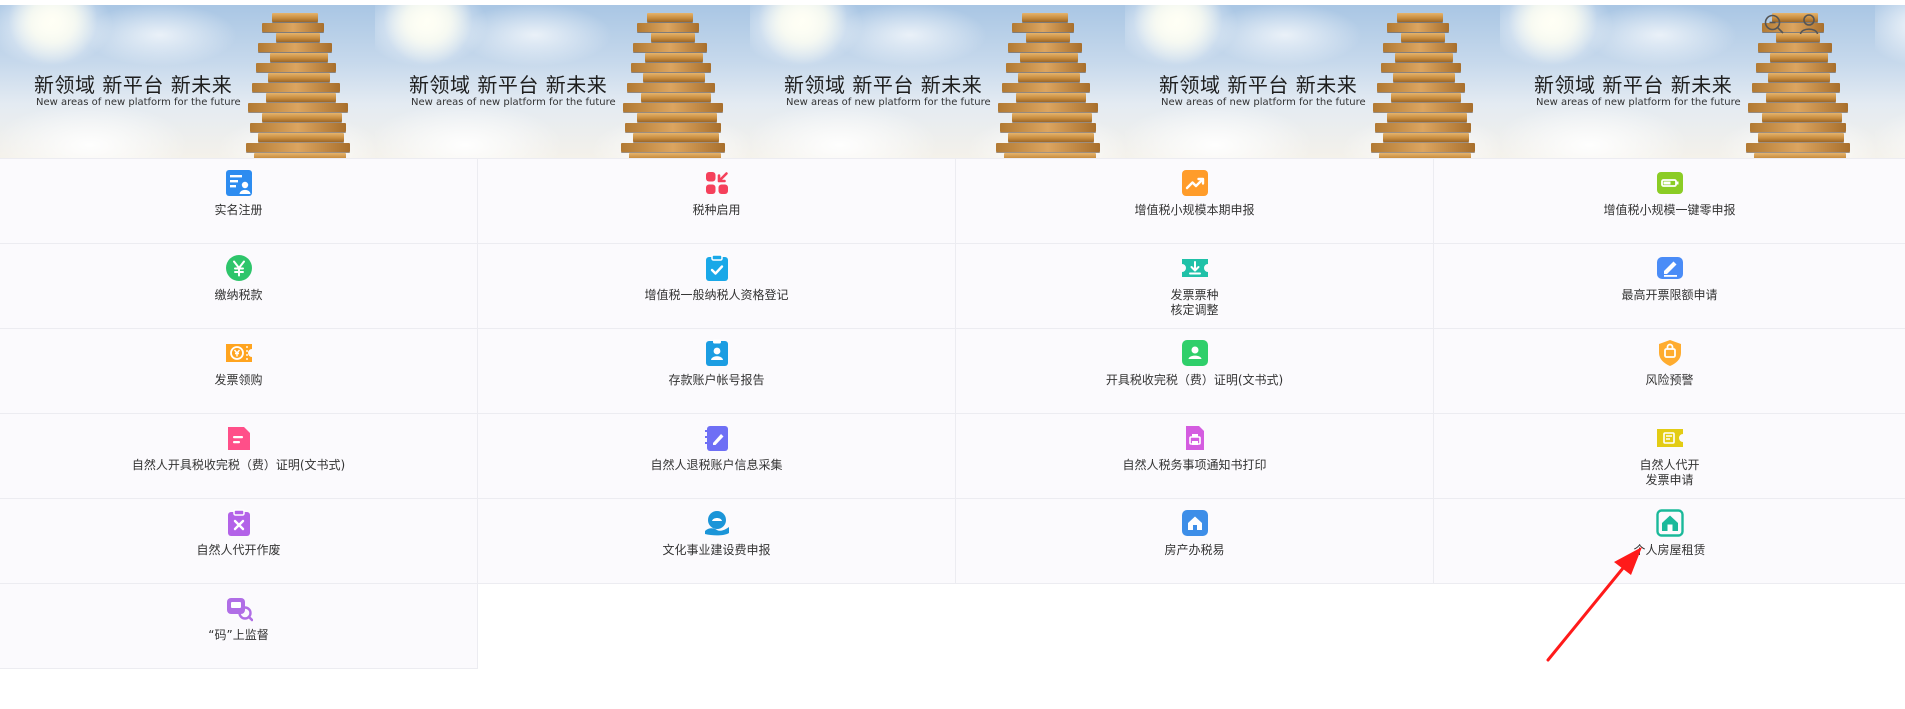 This screenshot has width=1905, height=709. What do you see at coordinates (717, 286) in the screenshot?
I see `service-vat-general-registration: 增值税一般纳税人资格登记` at bounding box center [717, 286].